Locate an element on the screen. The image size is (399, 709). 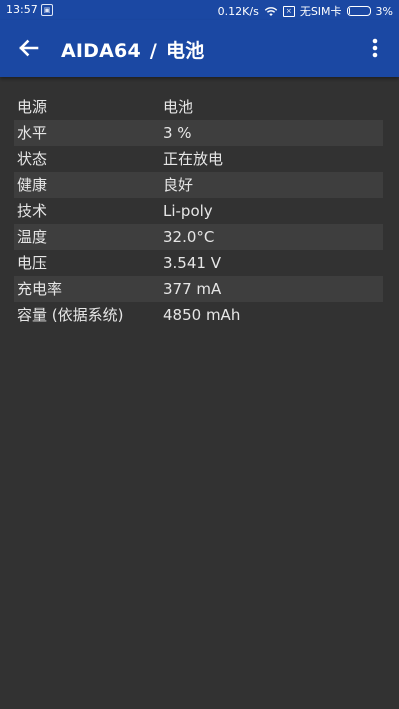
list-item: 技术 Li-poly is located at coordinates (198, 211).